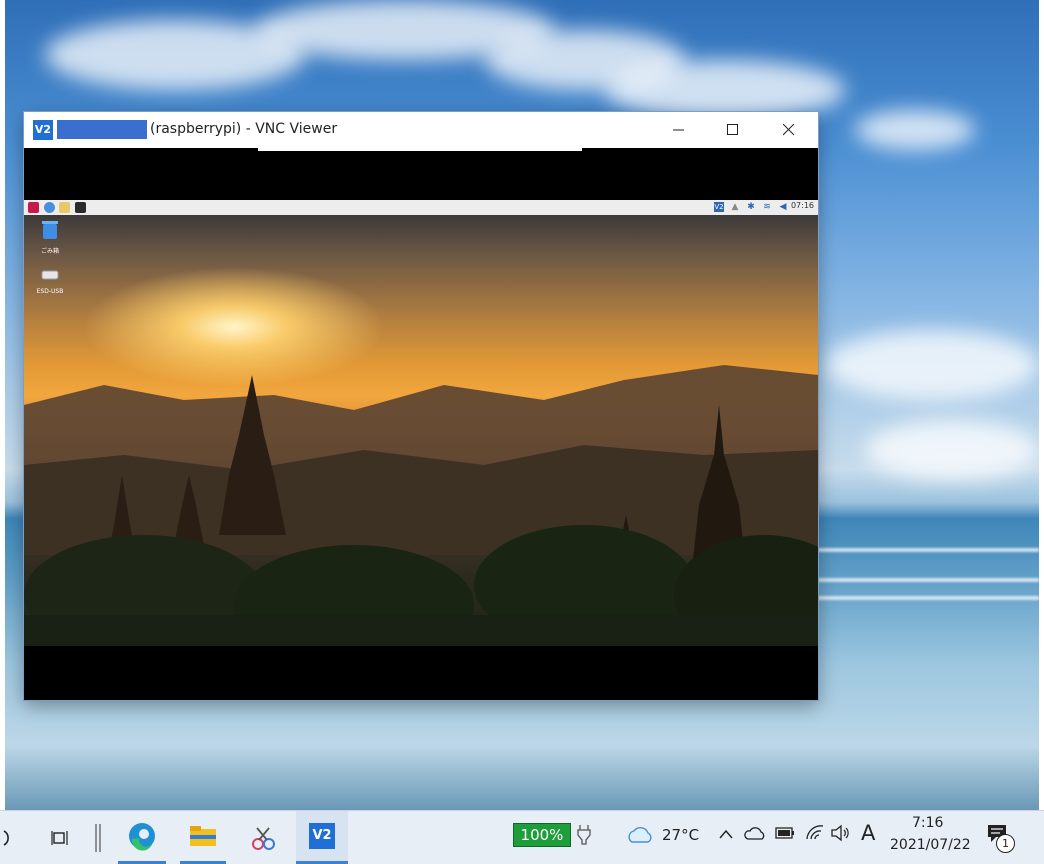  I want to click on trash-icon, so click(50, 230).